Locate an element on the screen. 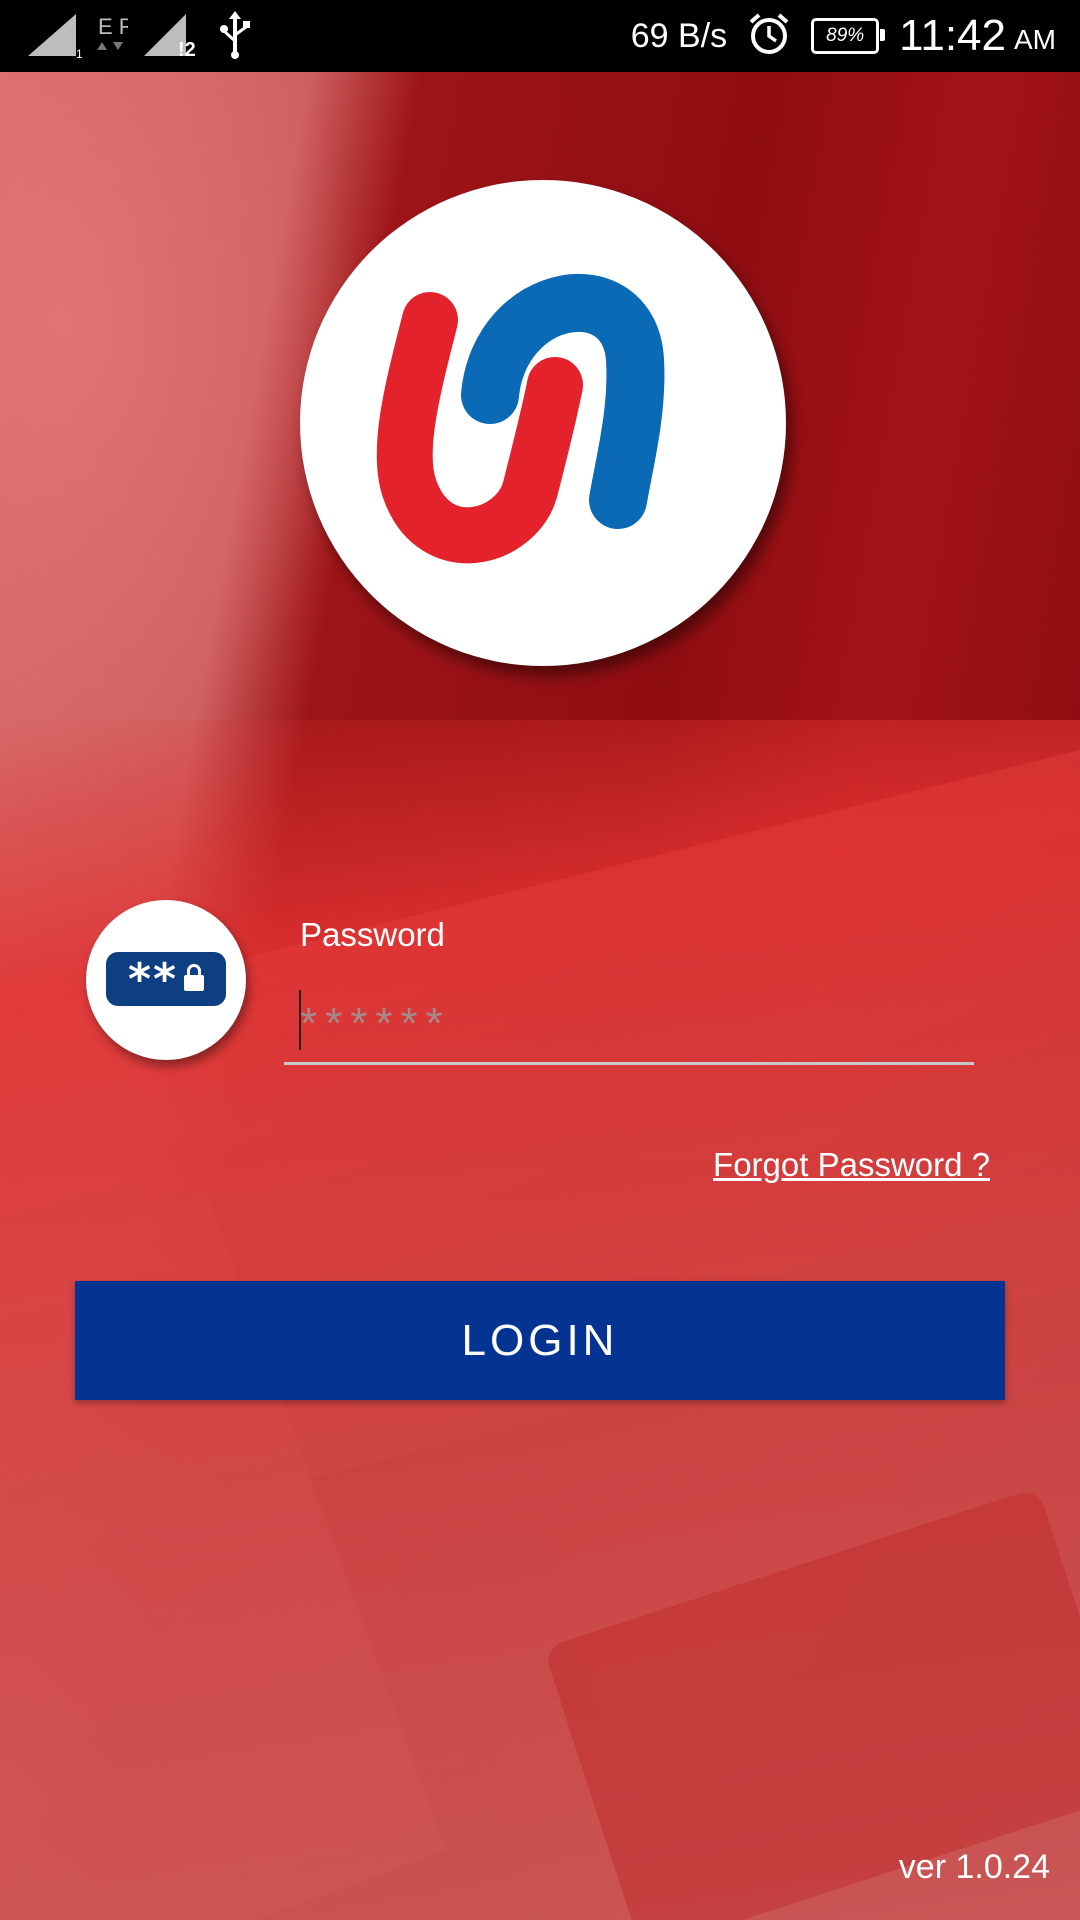 This screenshot has width=1080, height=1920. battery-icon: 89% is located at coordinates (848, 36).